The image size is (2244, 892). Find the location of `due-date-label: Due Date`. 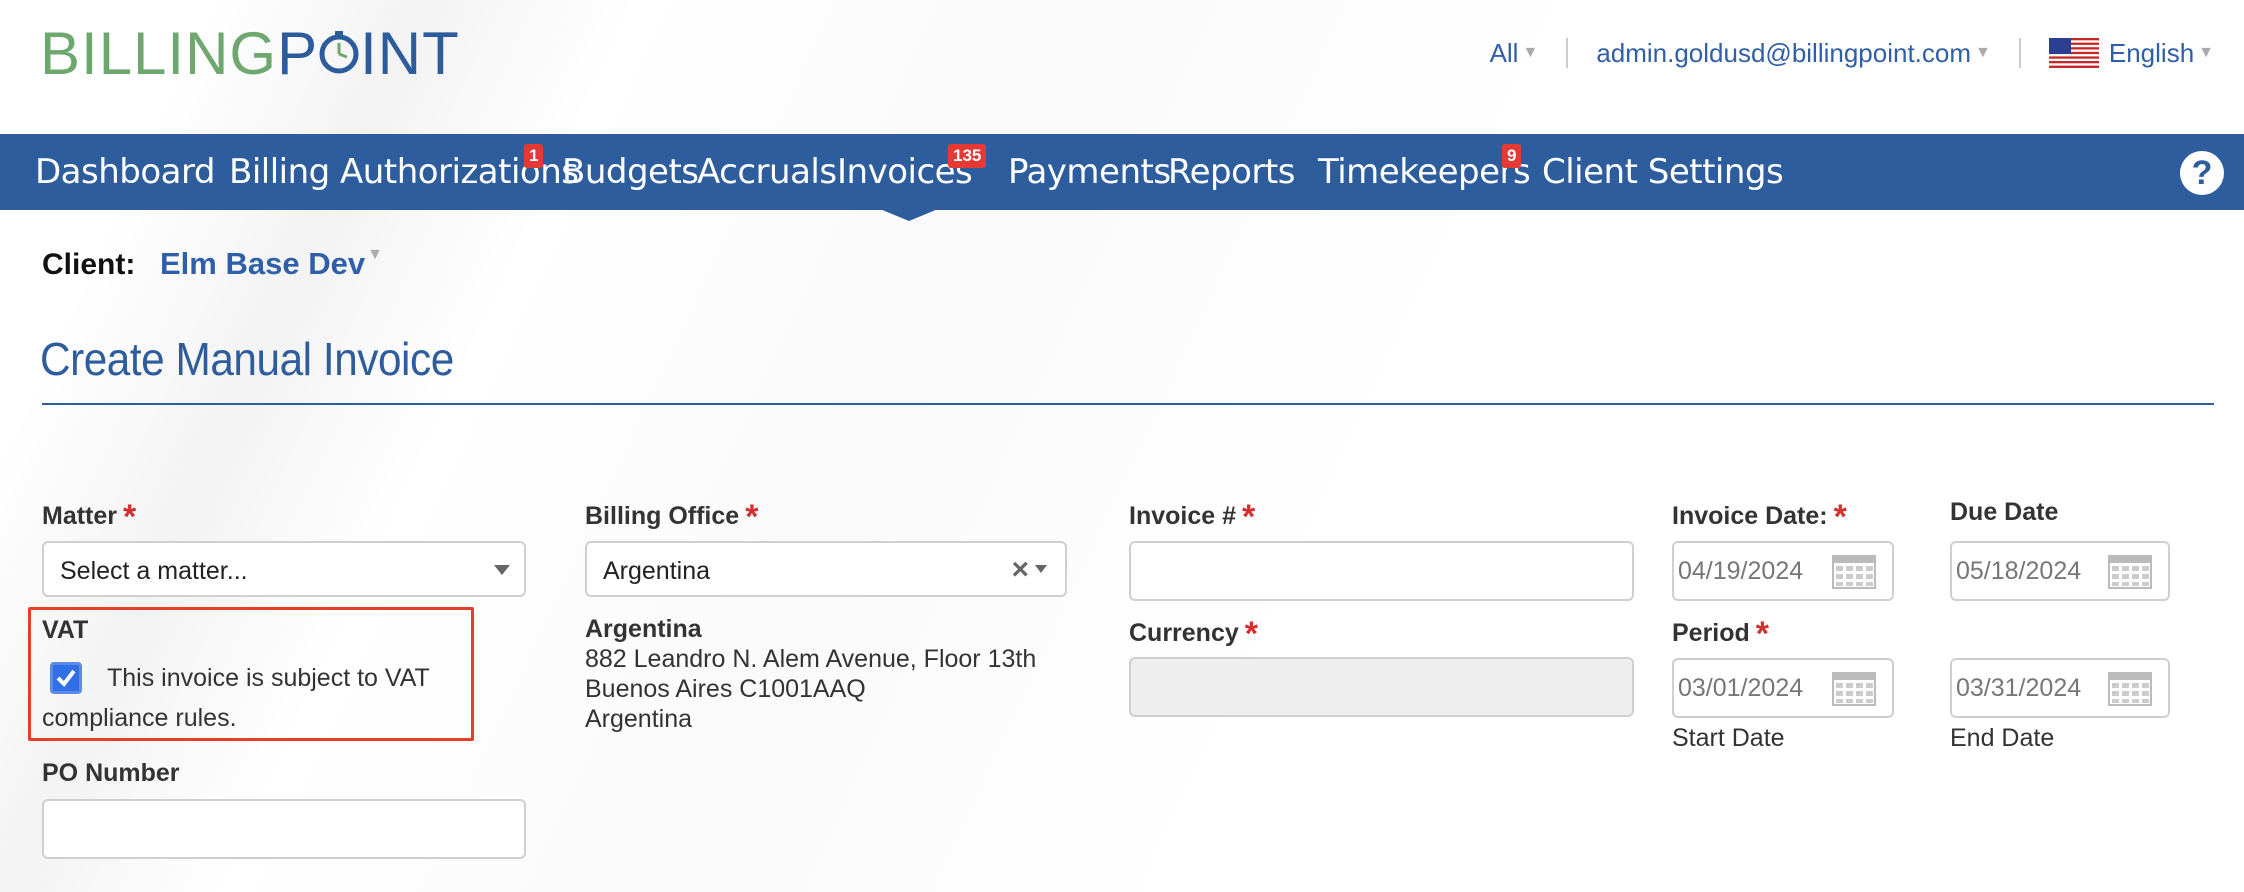

due-date-label: Due Date is located at coordinates (2004, 512).